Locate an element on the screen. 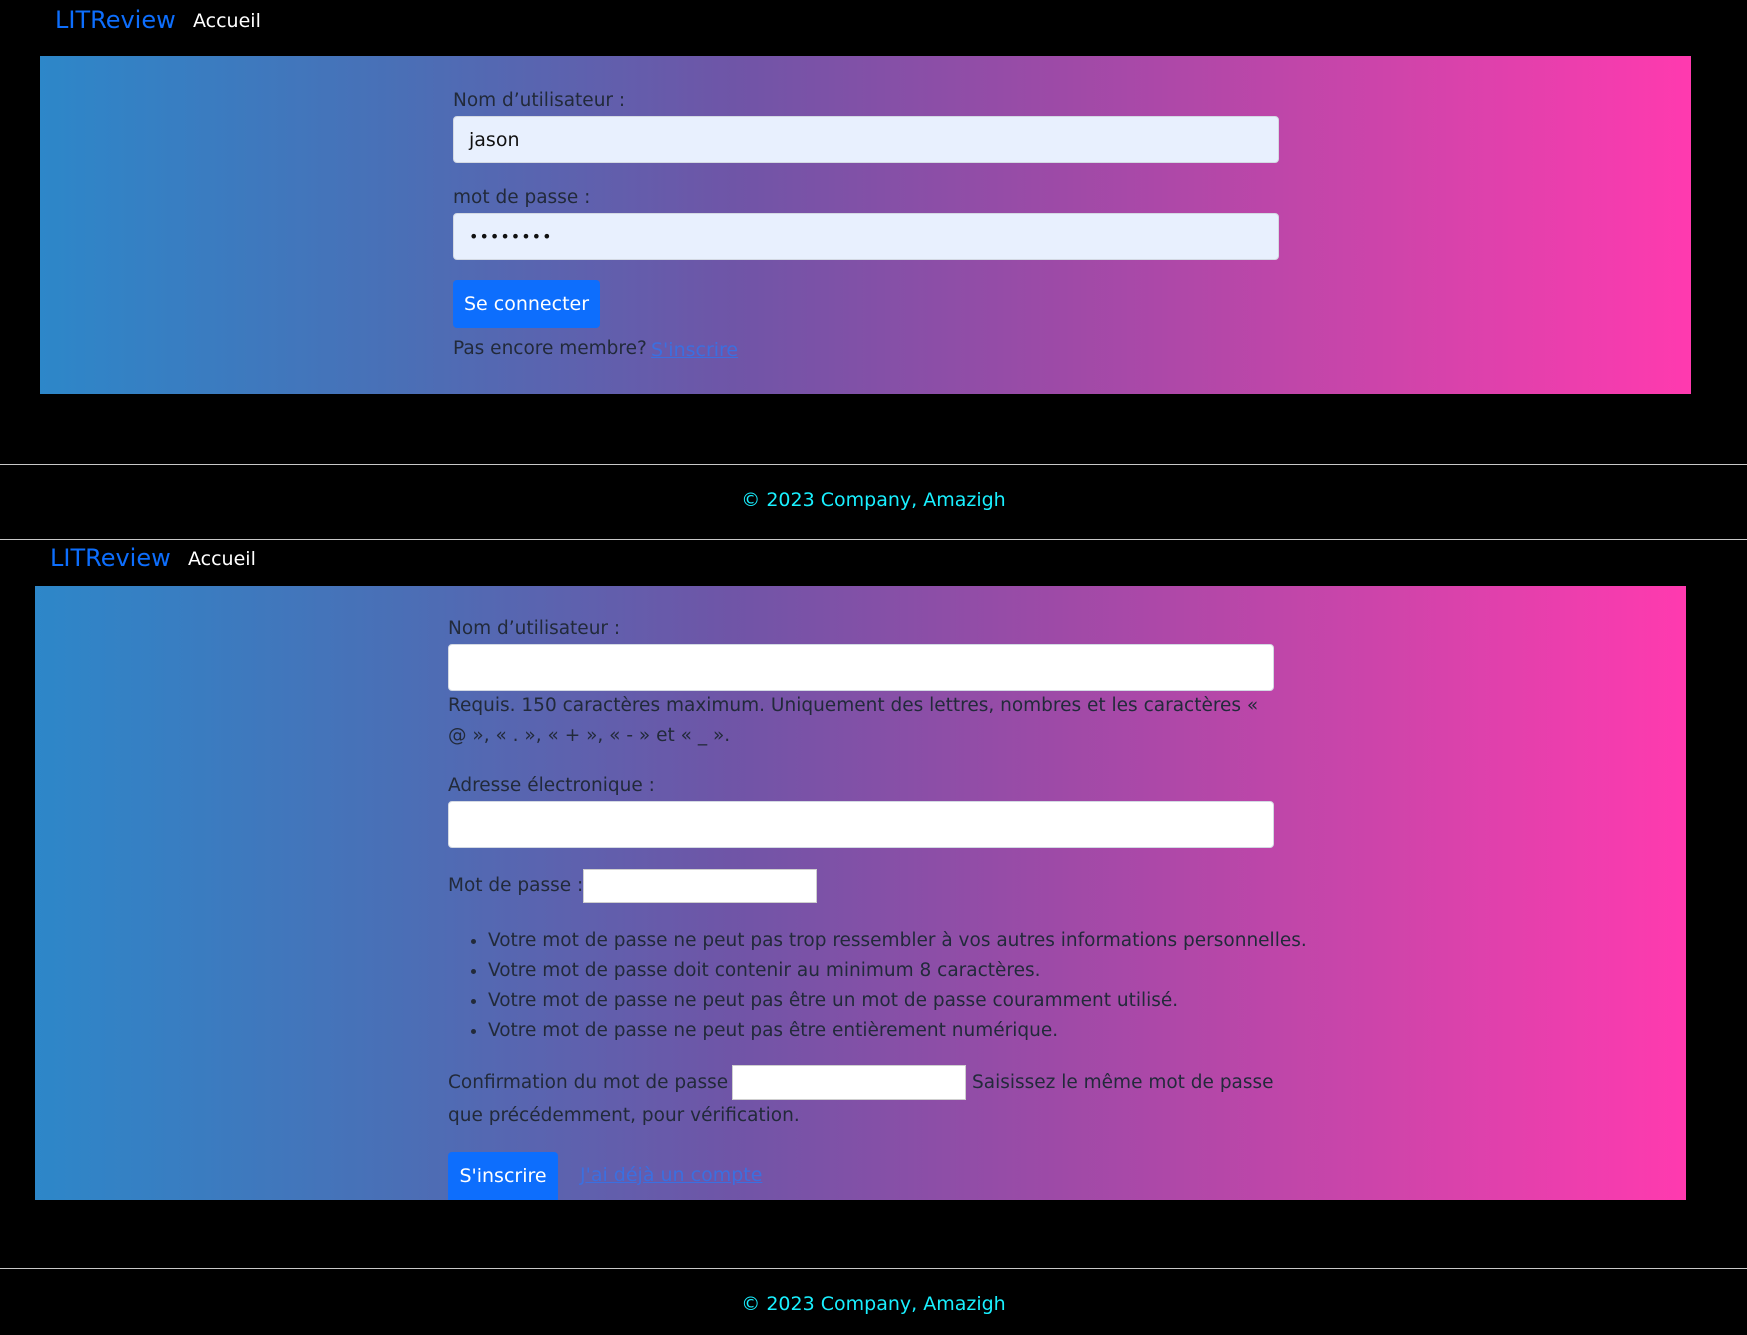 The image size is (1747, 1335). confirm-password-input is located at coordinates (849, 1082).